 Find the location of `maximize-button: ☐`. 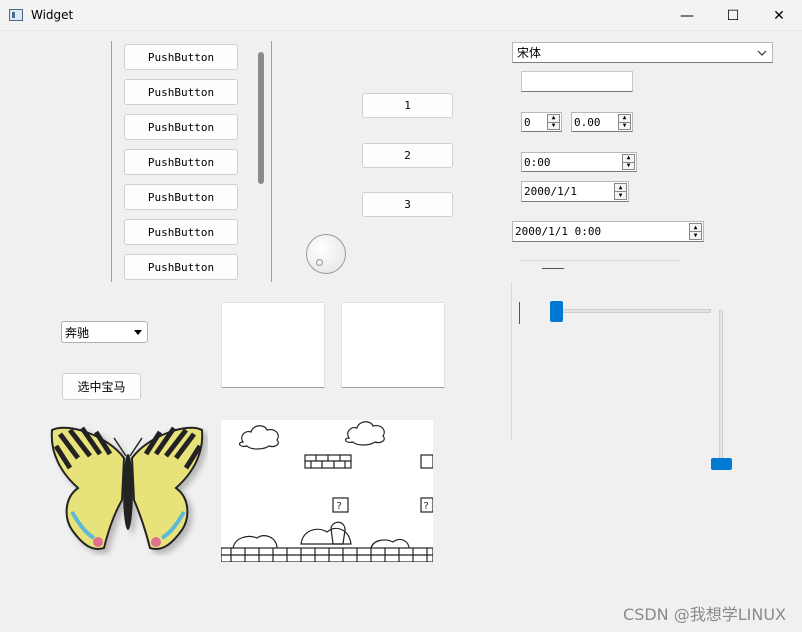

maximize-button: ☐ is located at coordinates (733, 15).